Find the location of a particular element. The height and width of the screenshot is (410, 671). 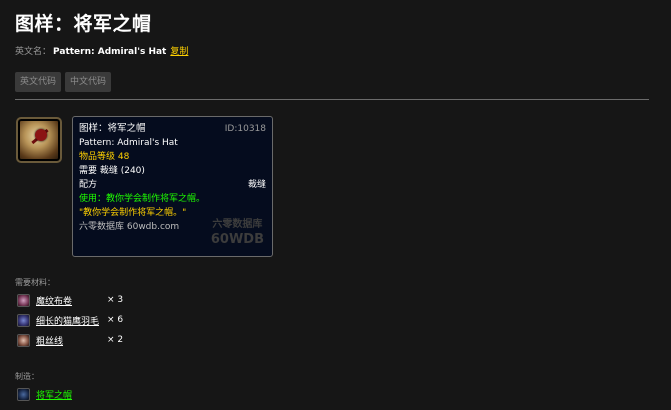

material-qty: × 3 is located at coordinates (115, 300).